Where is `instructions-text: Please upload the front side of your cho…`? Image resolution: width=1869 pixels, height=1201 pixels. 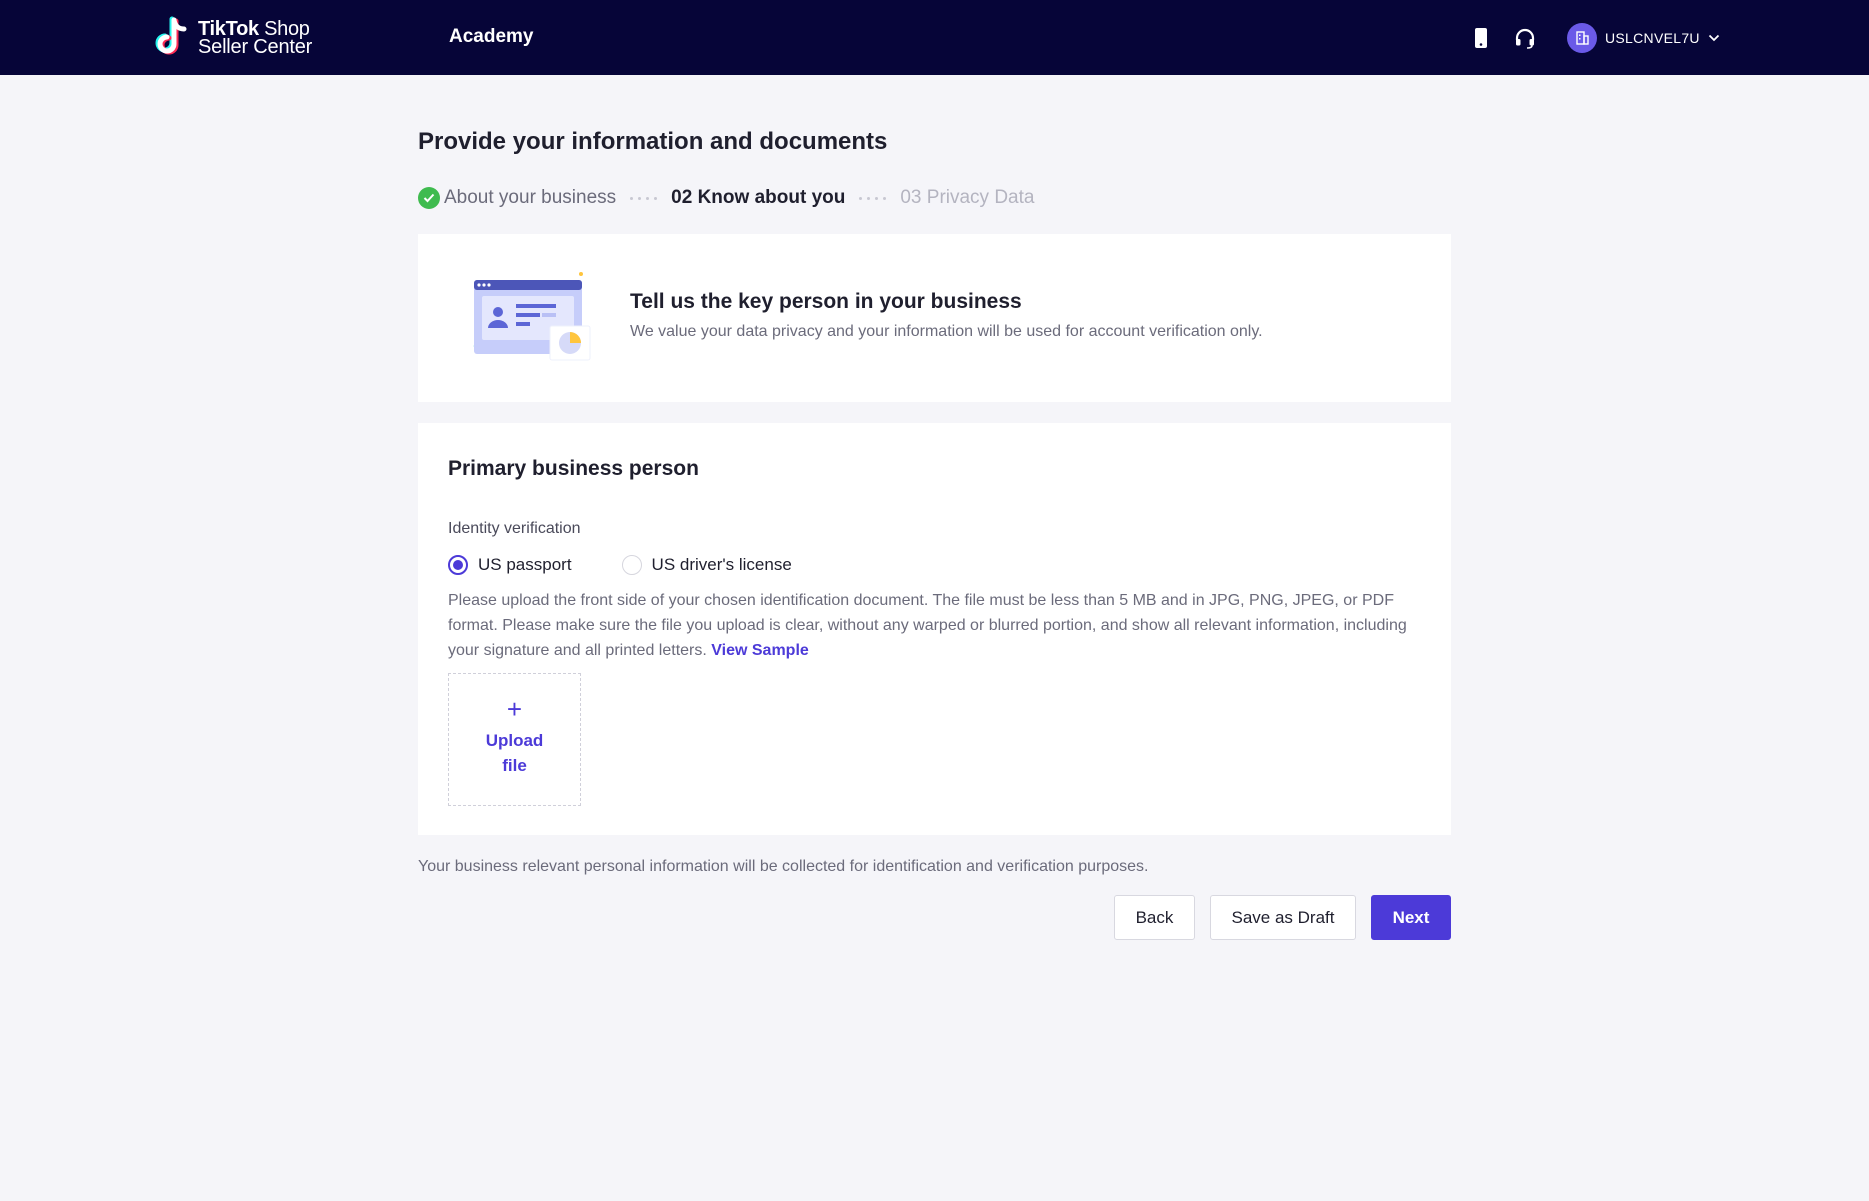 instructions-text: Please upload the front side of your cho… is located at coordinates (927, 625).